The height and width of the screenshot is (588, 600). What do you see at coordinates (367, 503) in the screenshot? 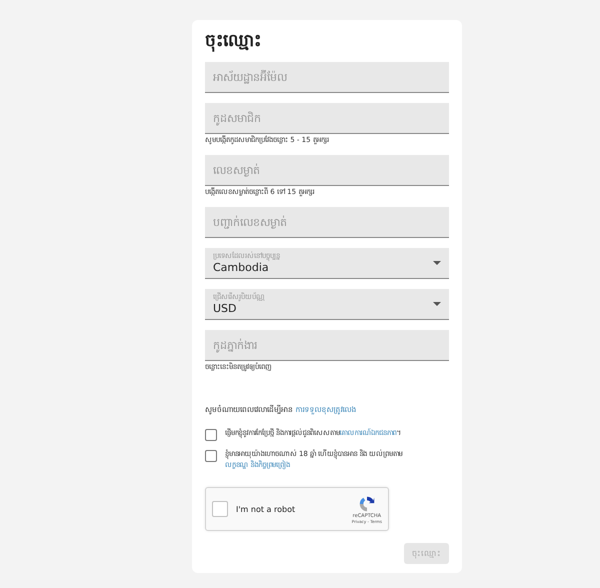
I see `recaptcha-icon` at bounding box center [367, 503].